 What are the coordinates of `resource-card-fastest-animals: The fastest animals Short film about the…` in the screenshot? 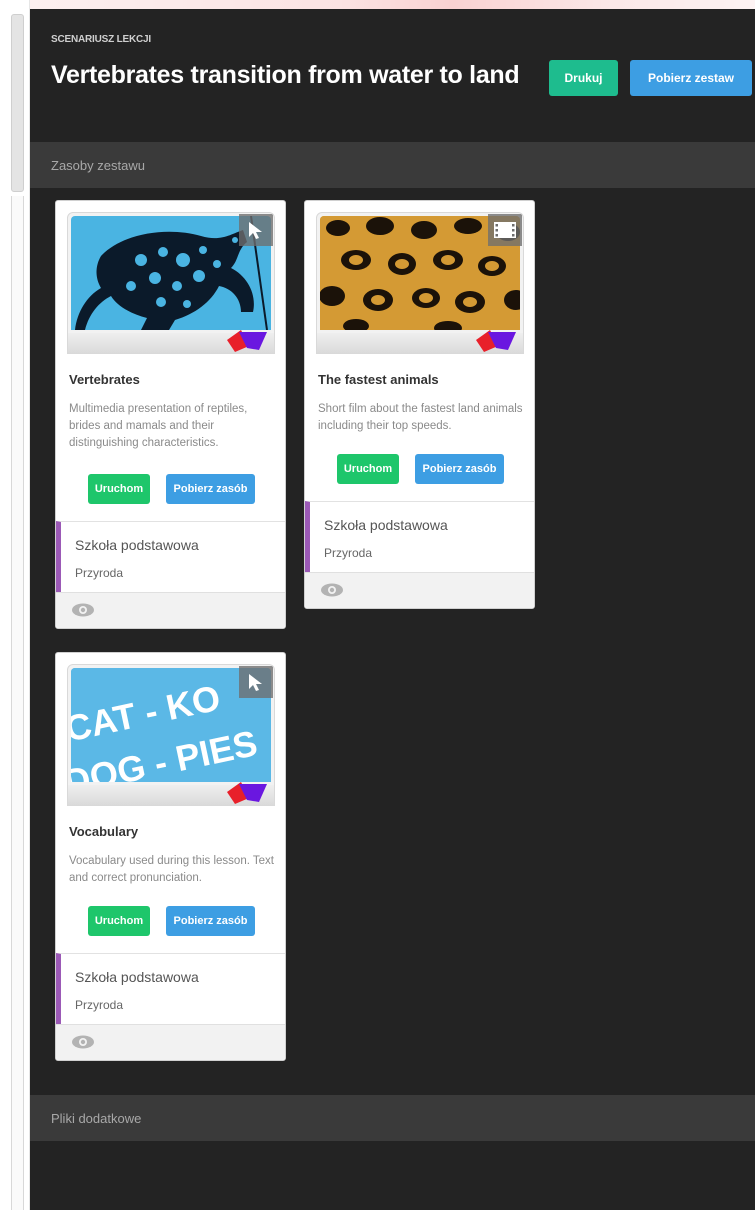 It's located at (419, 404).